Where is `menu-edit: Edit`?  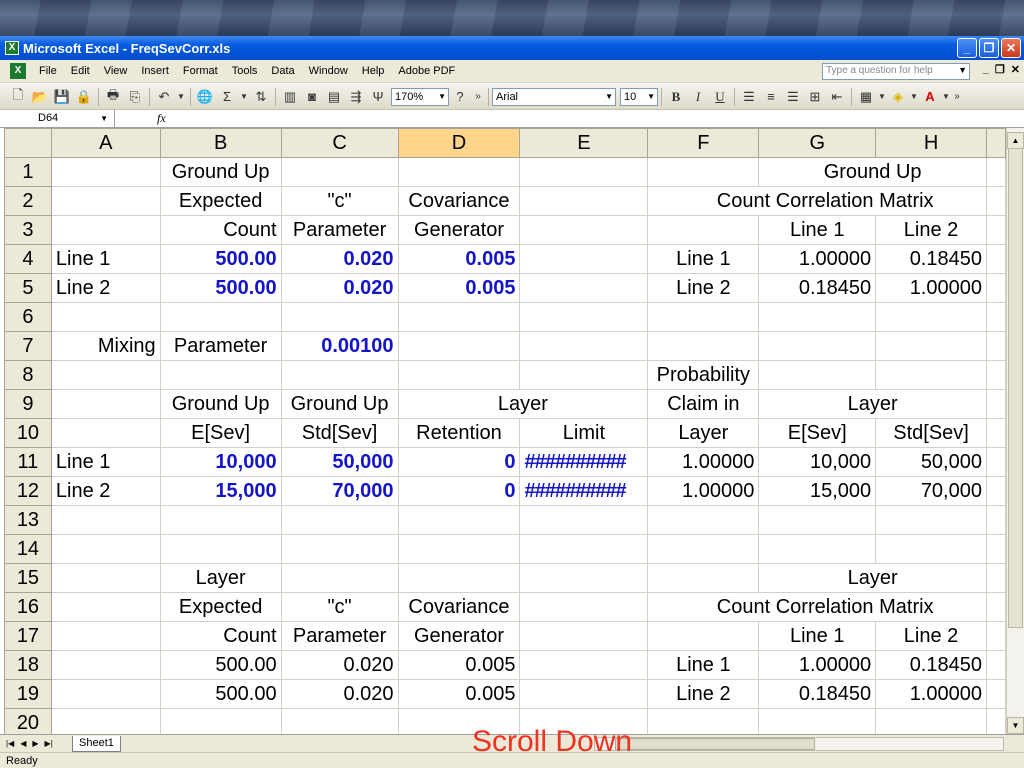 menu-edit: Edit is located at coordinates (80, 71).